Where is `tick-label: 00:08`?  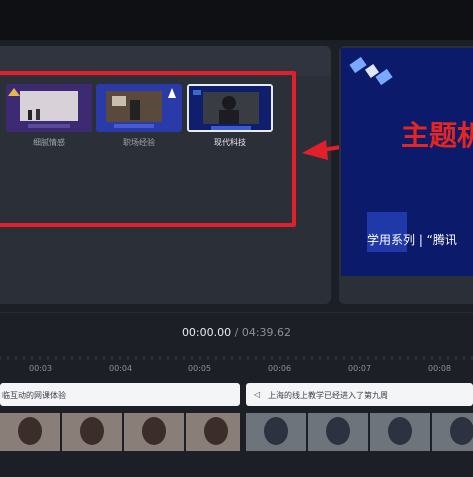 tick-label: 00:08 is located at coordinates (440, 368).